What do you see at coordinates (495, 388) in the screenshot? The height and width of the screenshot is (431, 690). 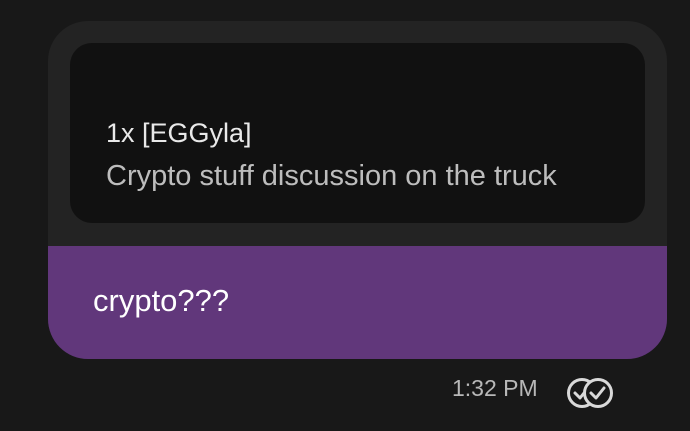 I see `message-timestamp: 1:32 PM` at bounding box center [495, 388].